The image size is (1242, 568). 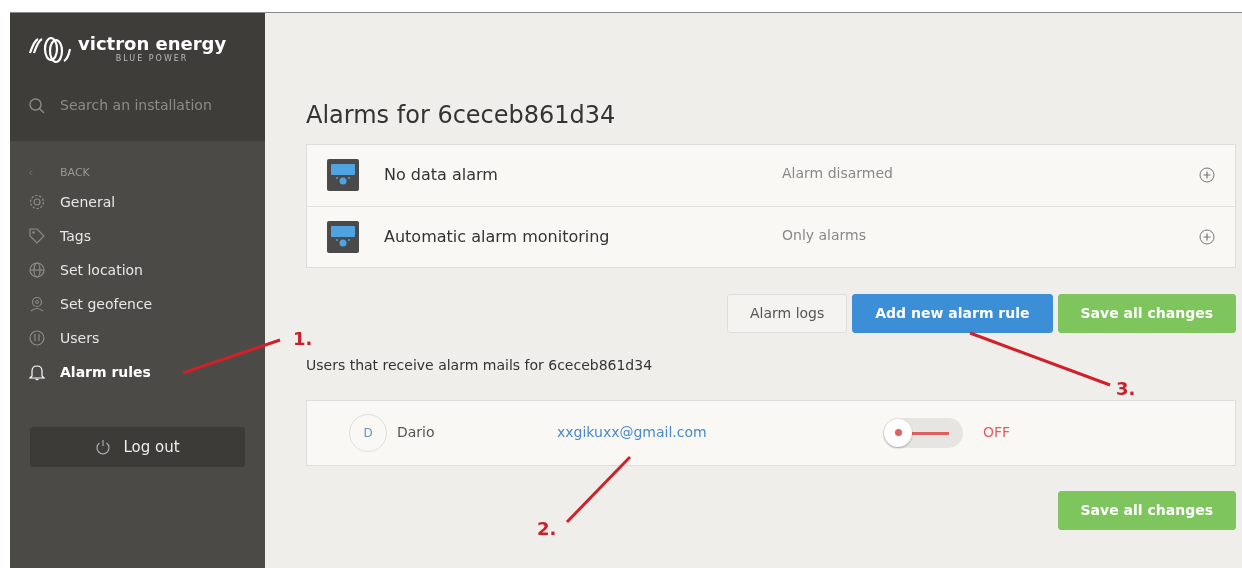 What do you see at coordinates (824, 235) in the screenshot?
I see `alarm-status: Only alarms` at bounding box center [824, 235].